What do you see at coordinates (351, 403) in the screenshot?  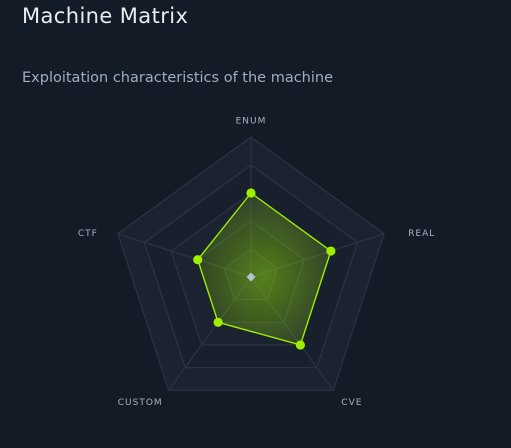 I see `axis-label-cve: CVE` at bounding box center [351, 403].